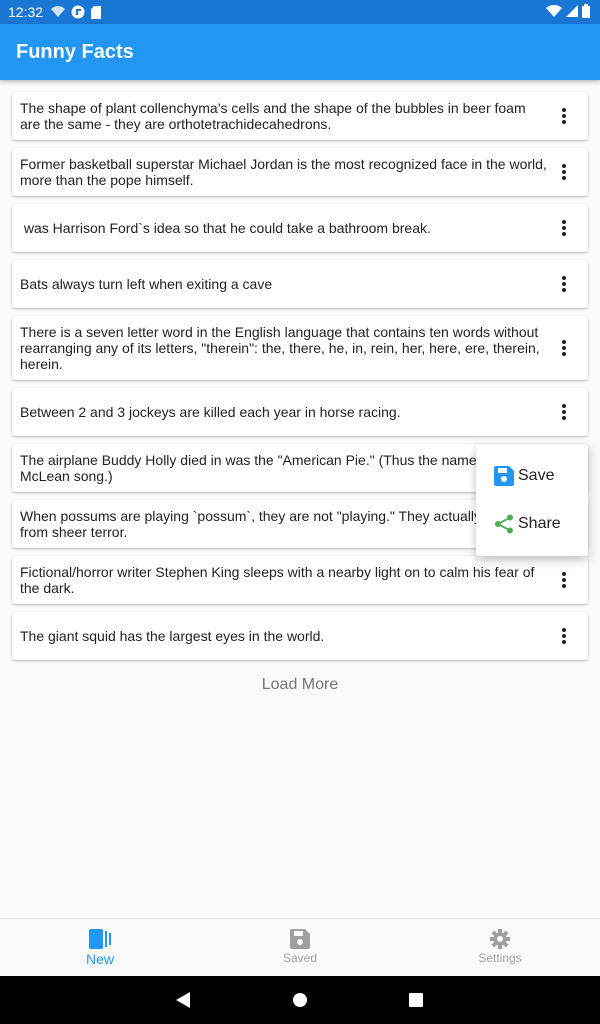 Image resolution: width=600 pixels, height=1024 pixels. I want to click on nav-settings-label: Settings, so click(500, 958).